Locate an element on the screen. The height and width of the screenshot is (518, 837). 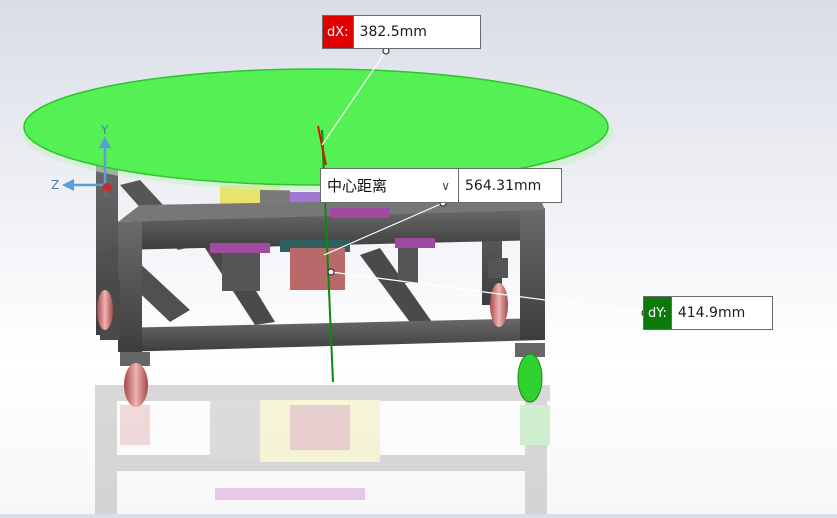
chevron-down-icon: ∨ is located at coordinates (445, 186).